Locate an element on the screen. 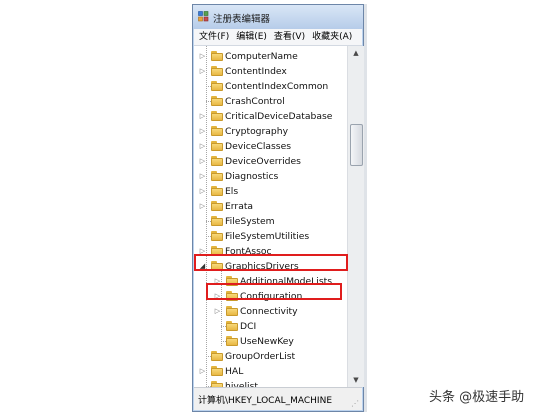 This screenshot has width=559, height=416. tree-item-label: Connectivity is located at coordinates (269, 311).